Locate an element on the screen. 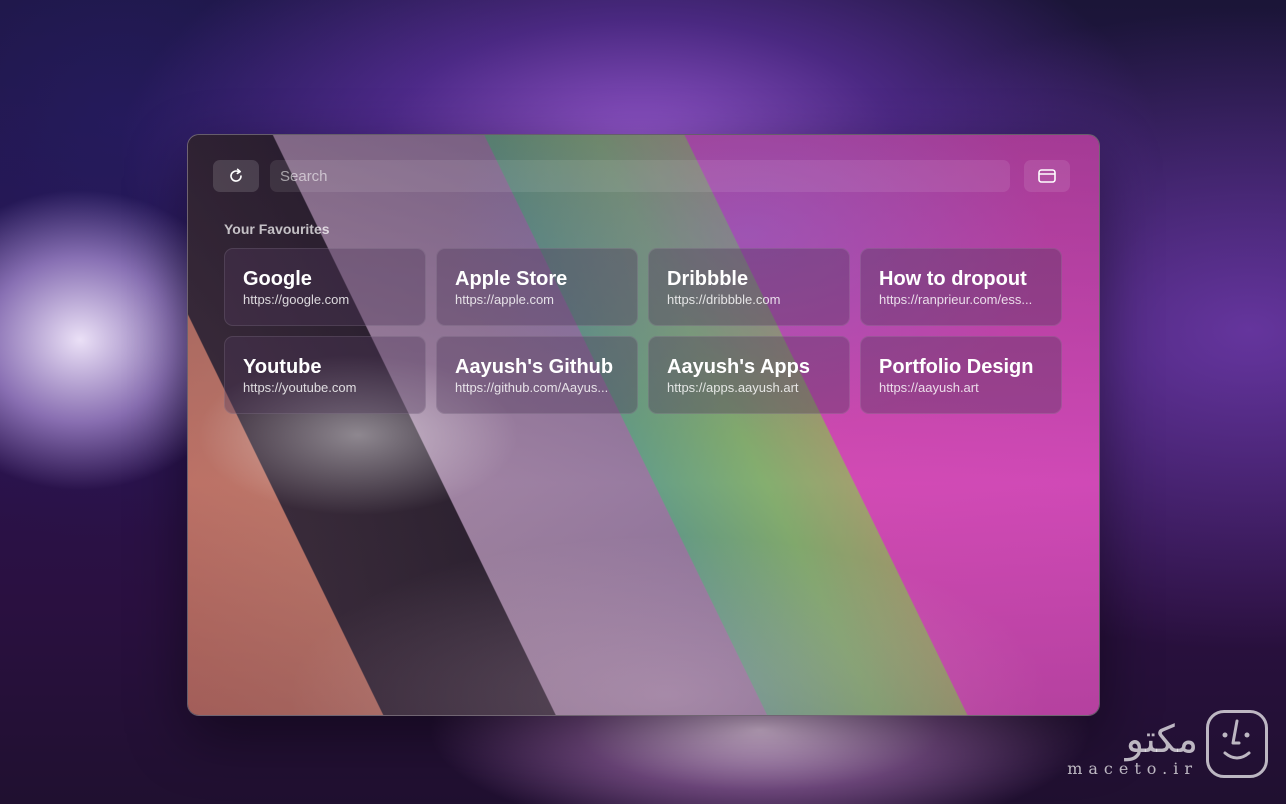 Image resolution: width=1286 pixels, height=804 pixels. search-input is located at coordinates (640, 176).